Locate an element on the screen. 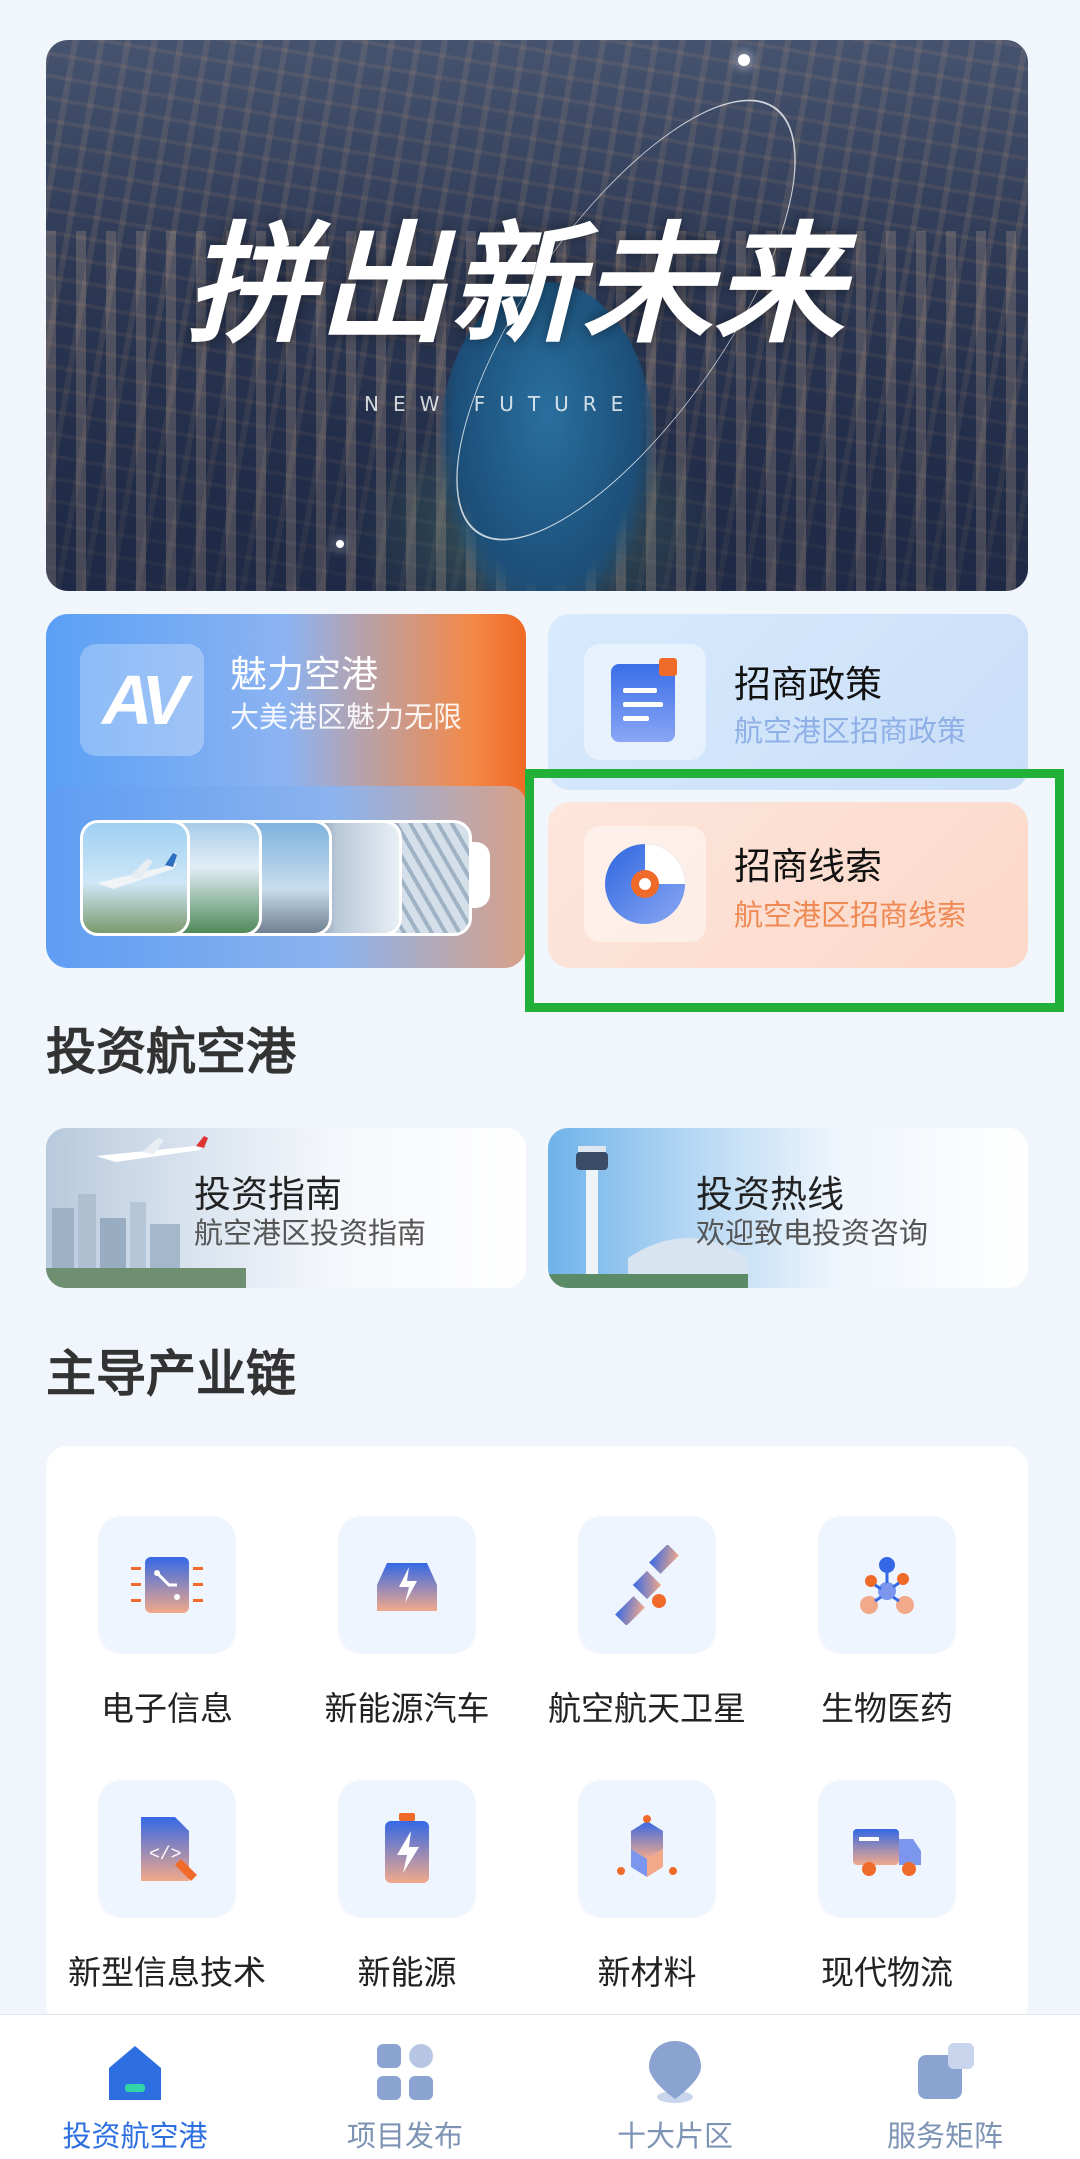 The image size is (1080, 2159). industry-label: 电子信息 is located at coordinates (167, 1708).